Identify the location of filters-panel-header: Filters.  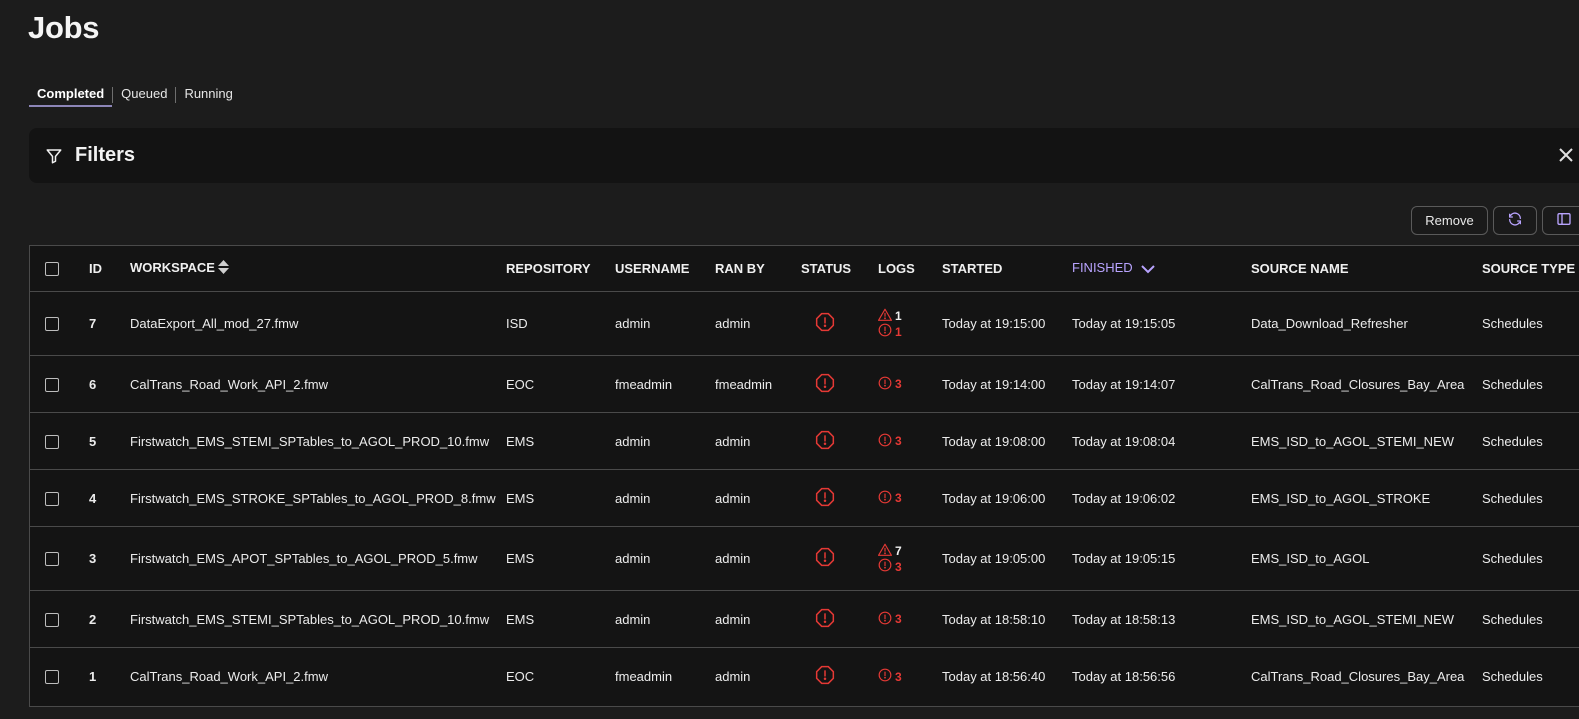
(804, 155).